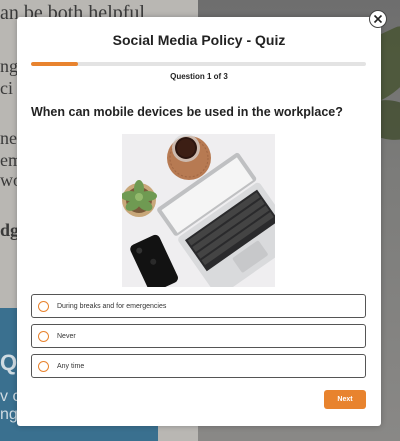  I want to click on answer-option: Never, so click(198, 336).